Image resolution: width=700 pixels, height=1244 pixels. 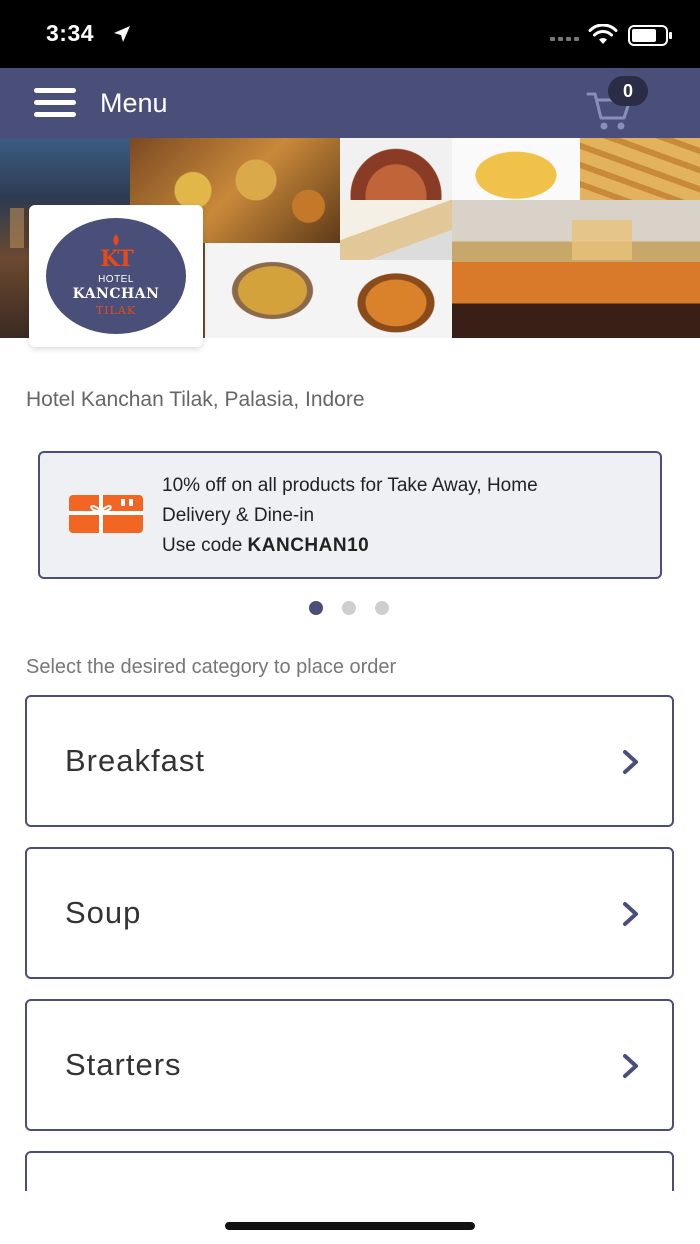 I want to click on page-title: Menu, so click(x=134, y=103).